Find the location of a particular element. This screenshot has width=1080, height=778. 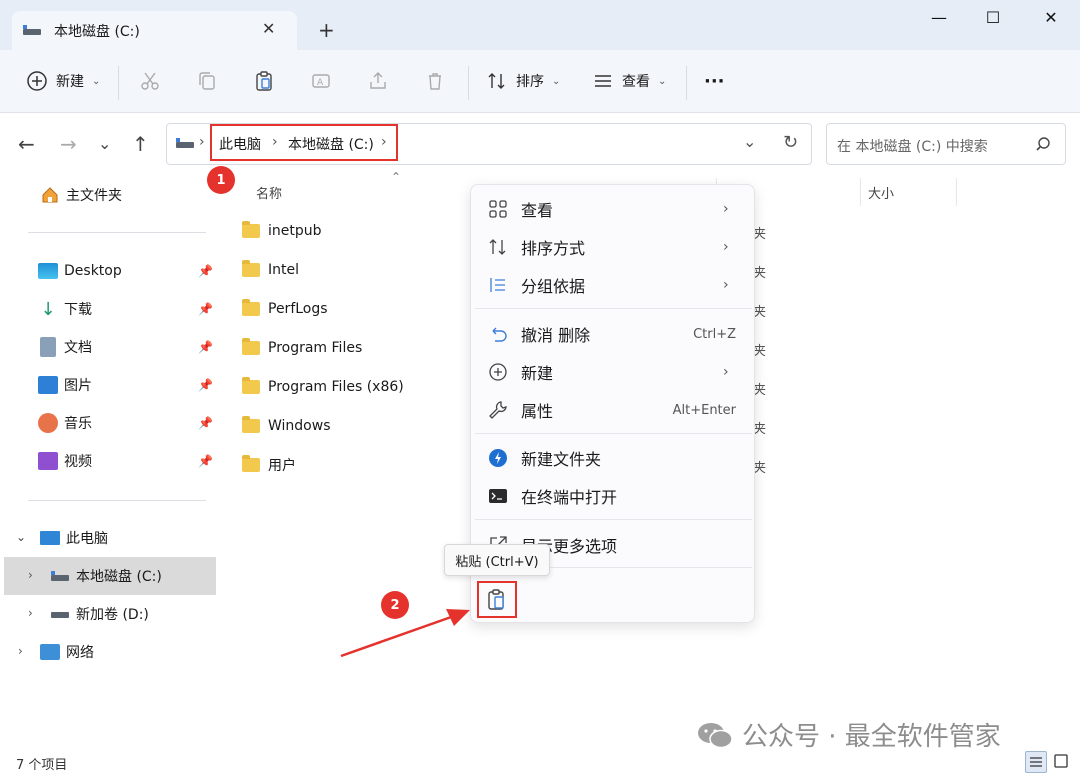

sidebar-item-home: 主文件夹 is located at coordinates (81, 195).